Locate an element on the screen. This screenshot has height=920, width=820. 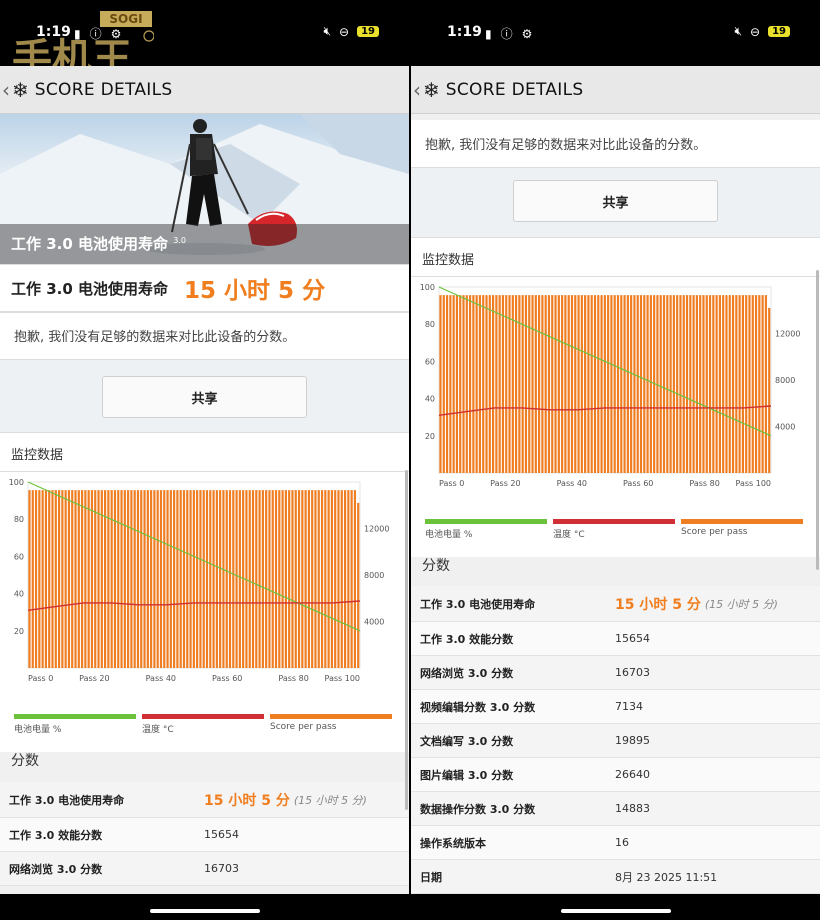
score-label: 日期 is located at coordinates (431, 877).